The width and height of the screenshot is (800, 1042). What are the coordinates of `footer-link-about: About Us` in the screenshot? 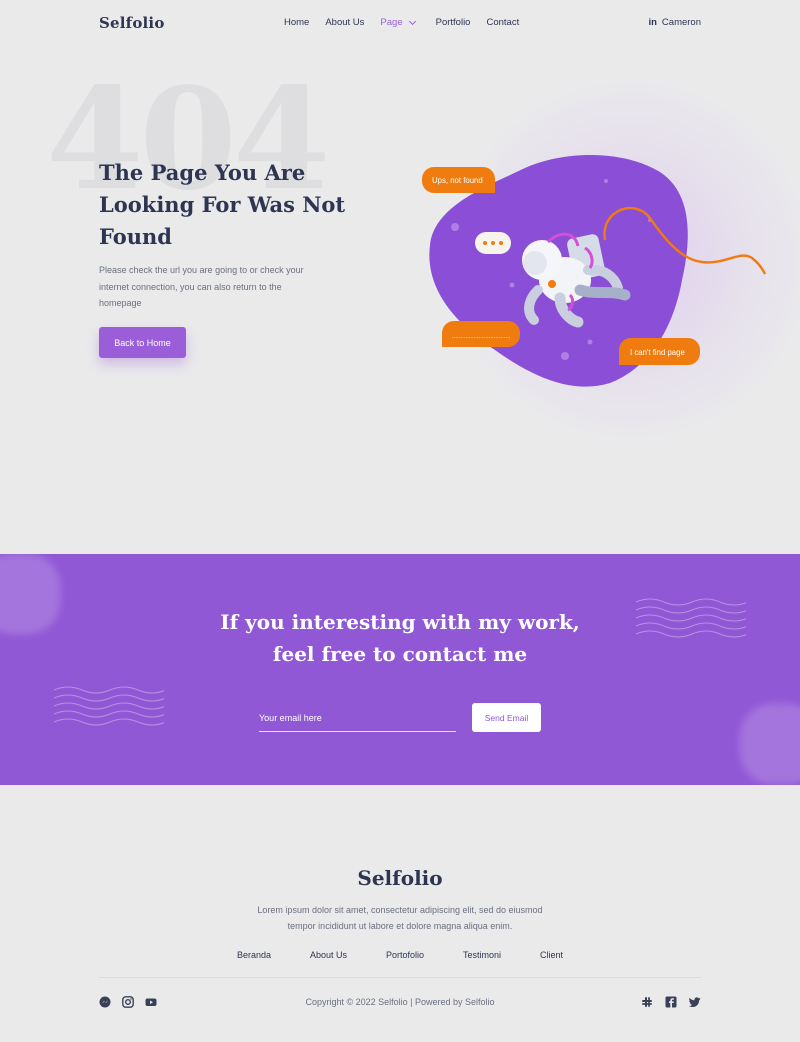 It's located at (328, 955).